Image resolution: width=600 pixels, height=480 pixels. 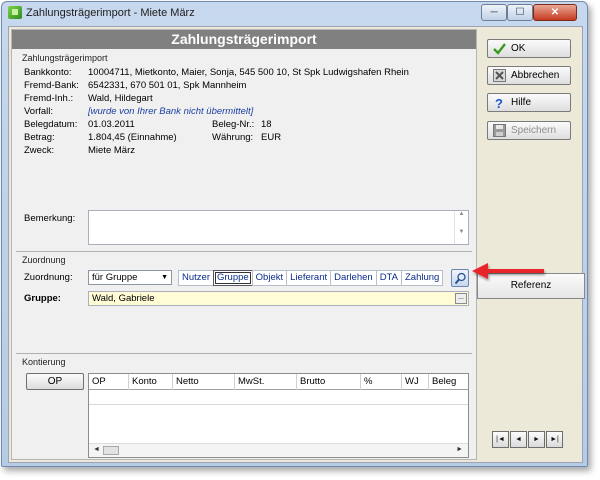 I want to click on value-vorfall: [wurde von Ihrer Bank nicht übermittelt], so click(x=171, y=111).